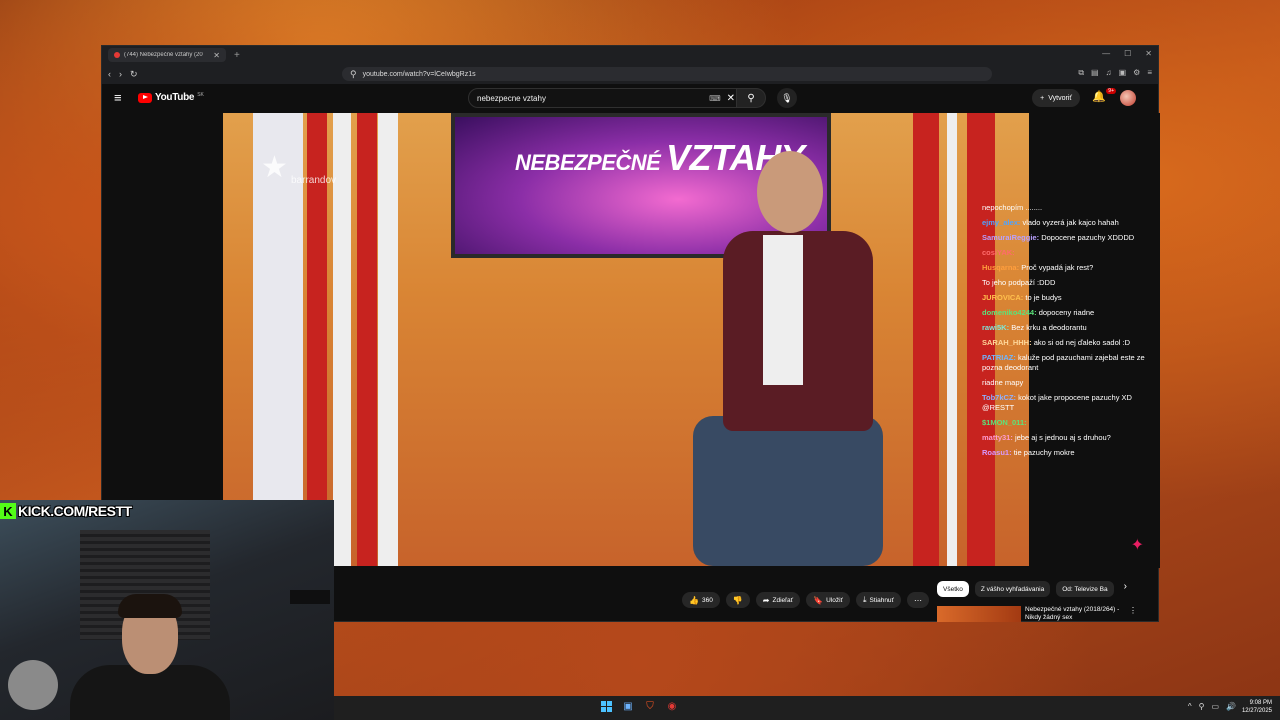  I want to click on kick-brand-icon: ✦, so click(1137, 545).